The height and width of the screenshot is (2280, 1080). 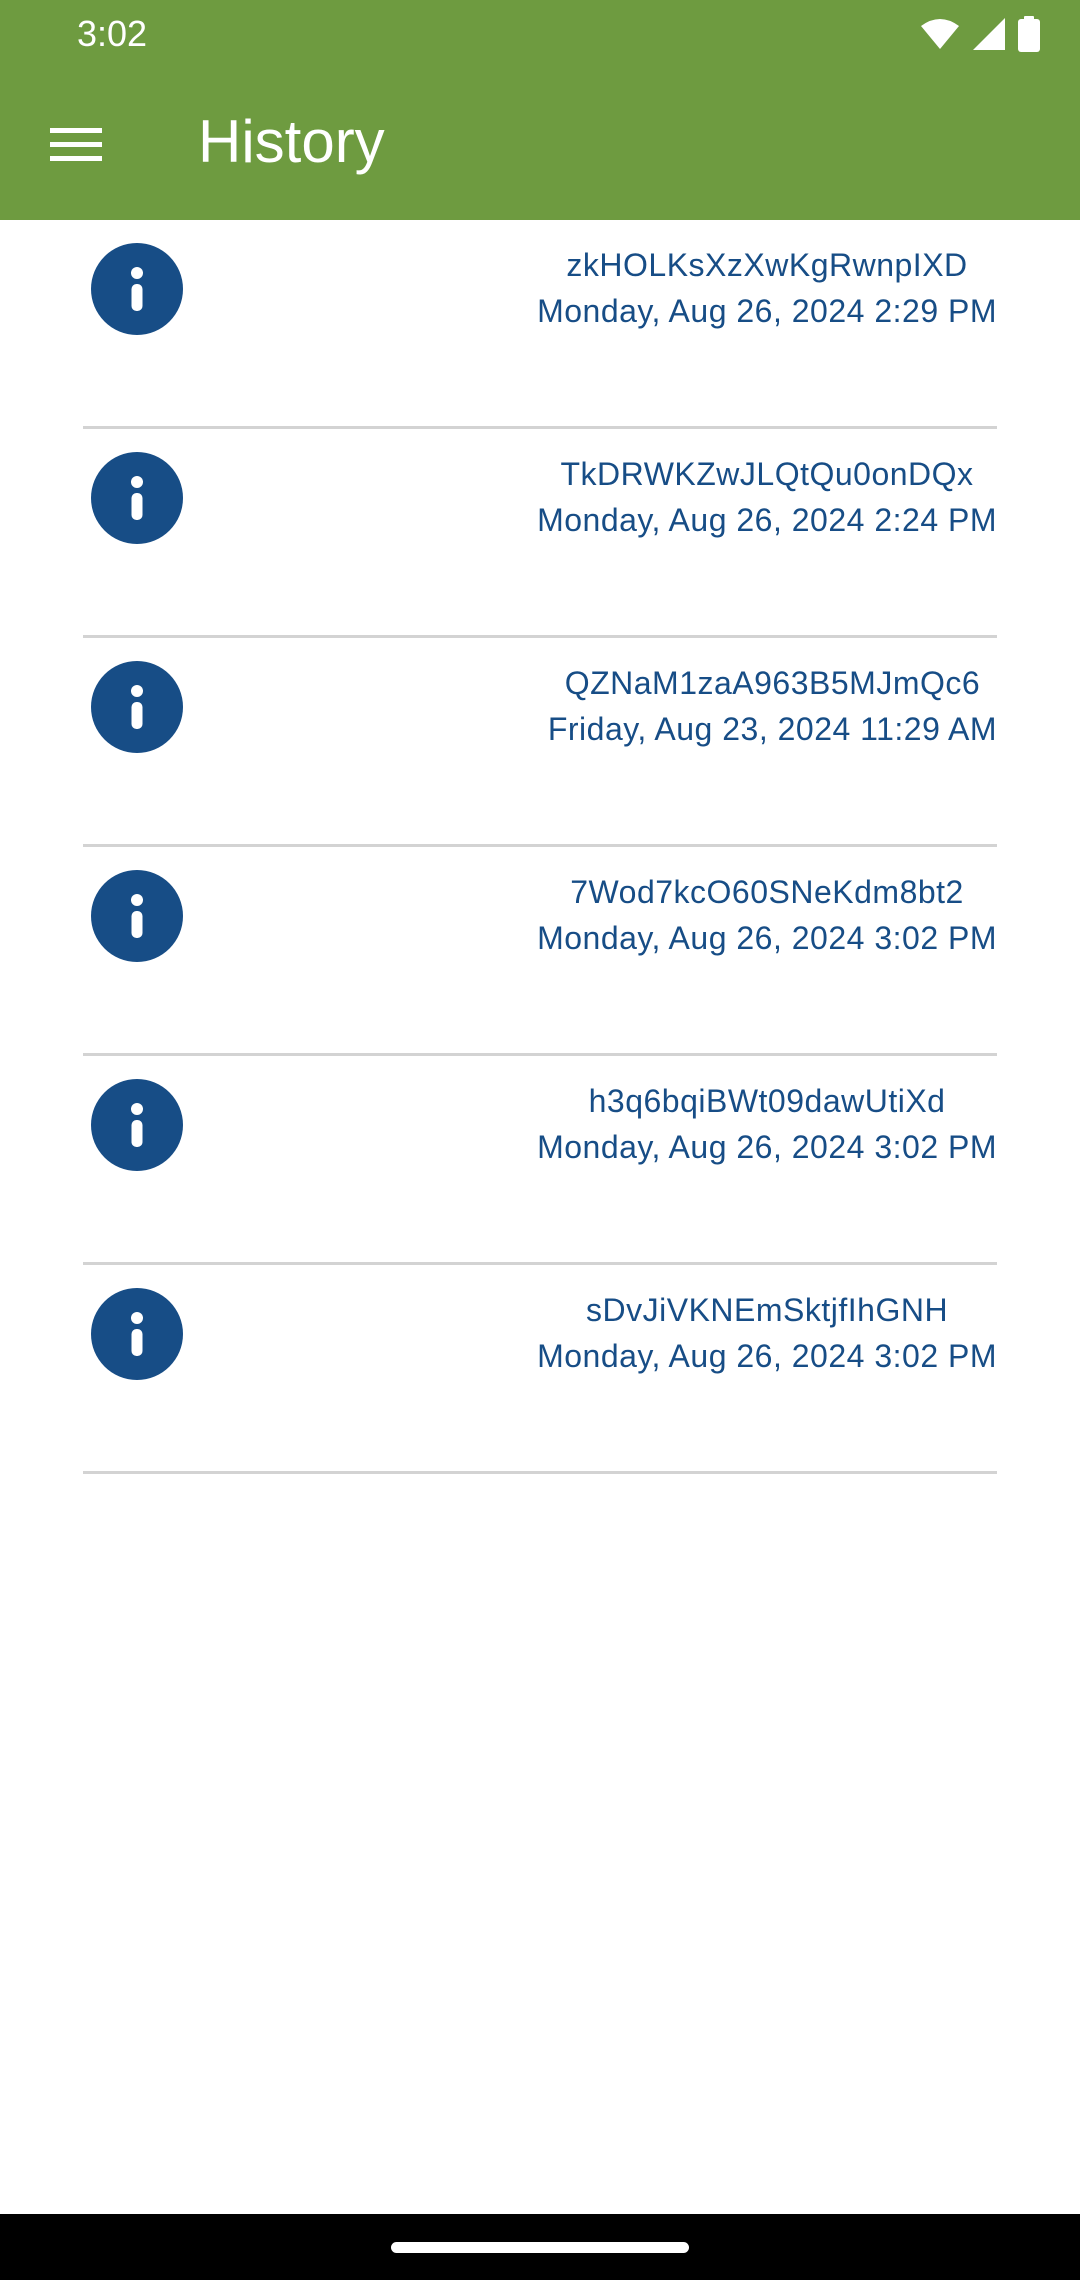 What do you see at coordinates (767, 311) in the screenshot?
I see `history-item-date: Monday, Aug 26, 2024 2:29 PM` at bounding box center [767, 311].